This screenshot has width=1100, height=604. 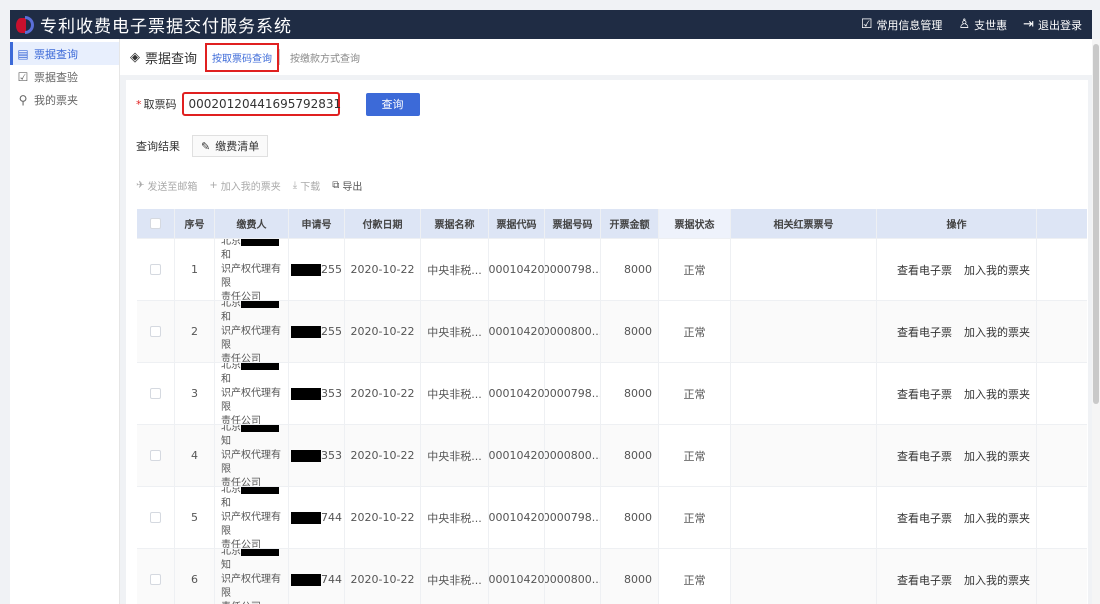 I want to click on top-right-menu: ☑ 常用信息管理 ♙ 支世惠 ⇥ 退出登录, so click(x=976, y=25).